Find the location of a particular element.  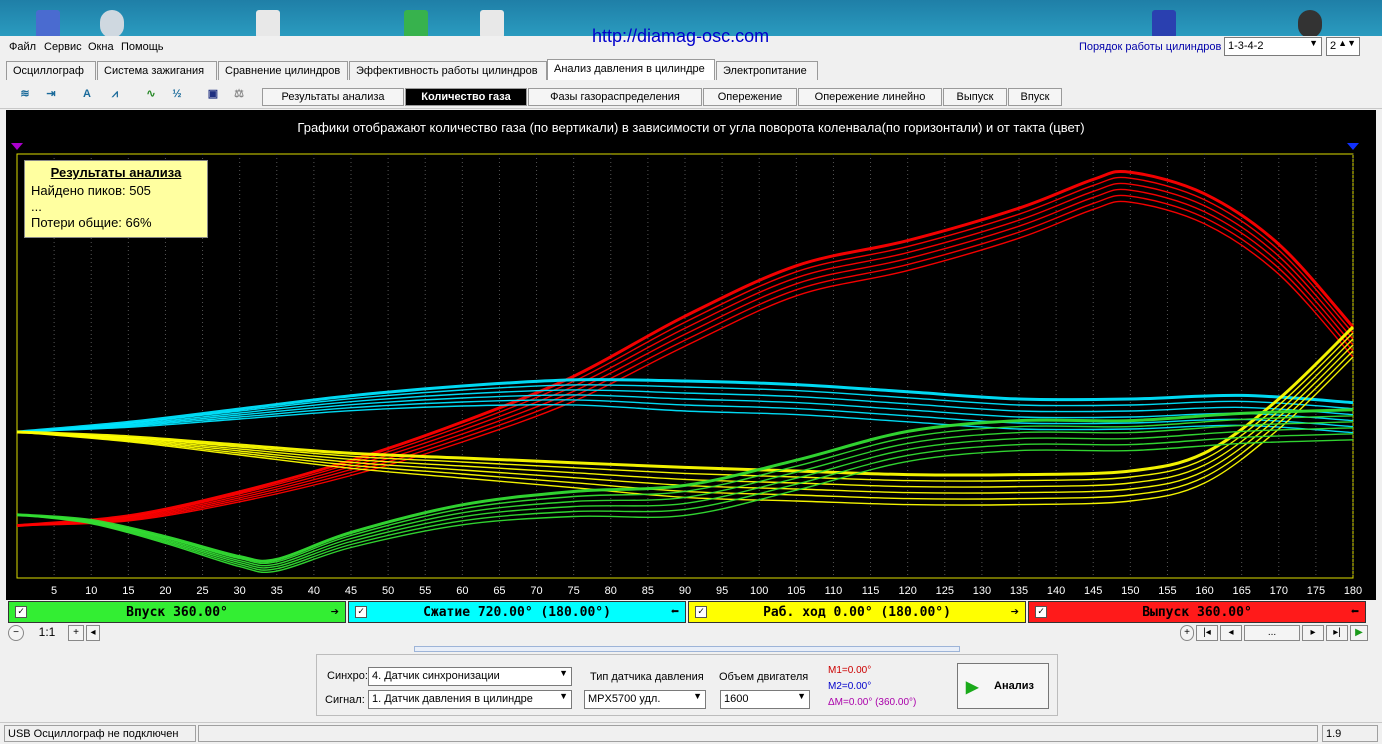

subtab-advance: Опережение is located at coordinates (750, 97).